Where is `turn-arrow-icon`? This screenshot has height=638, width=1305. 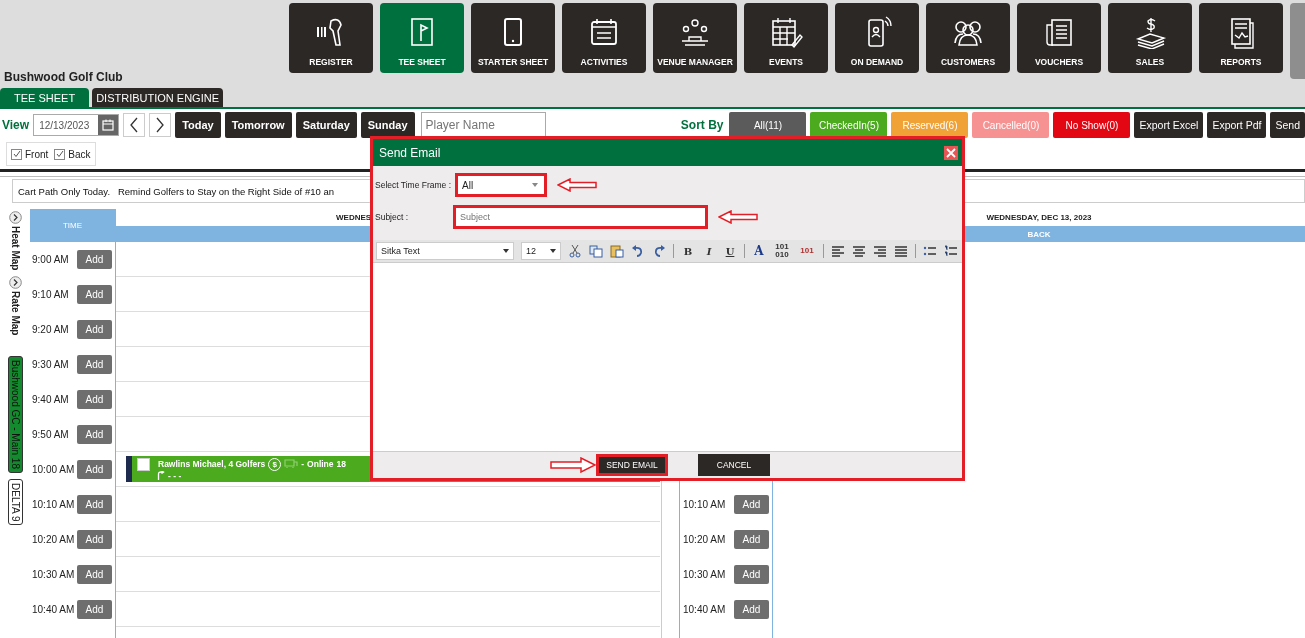 turn-arrow-icon is located at coordinates (161, 475).